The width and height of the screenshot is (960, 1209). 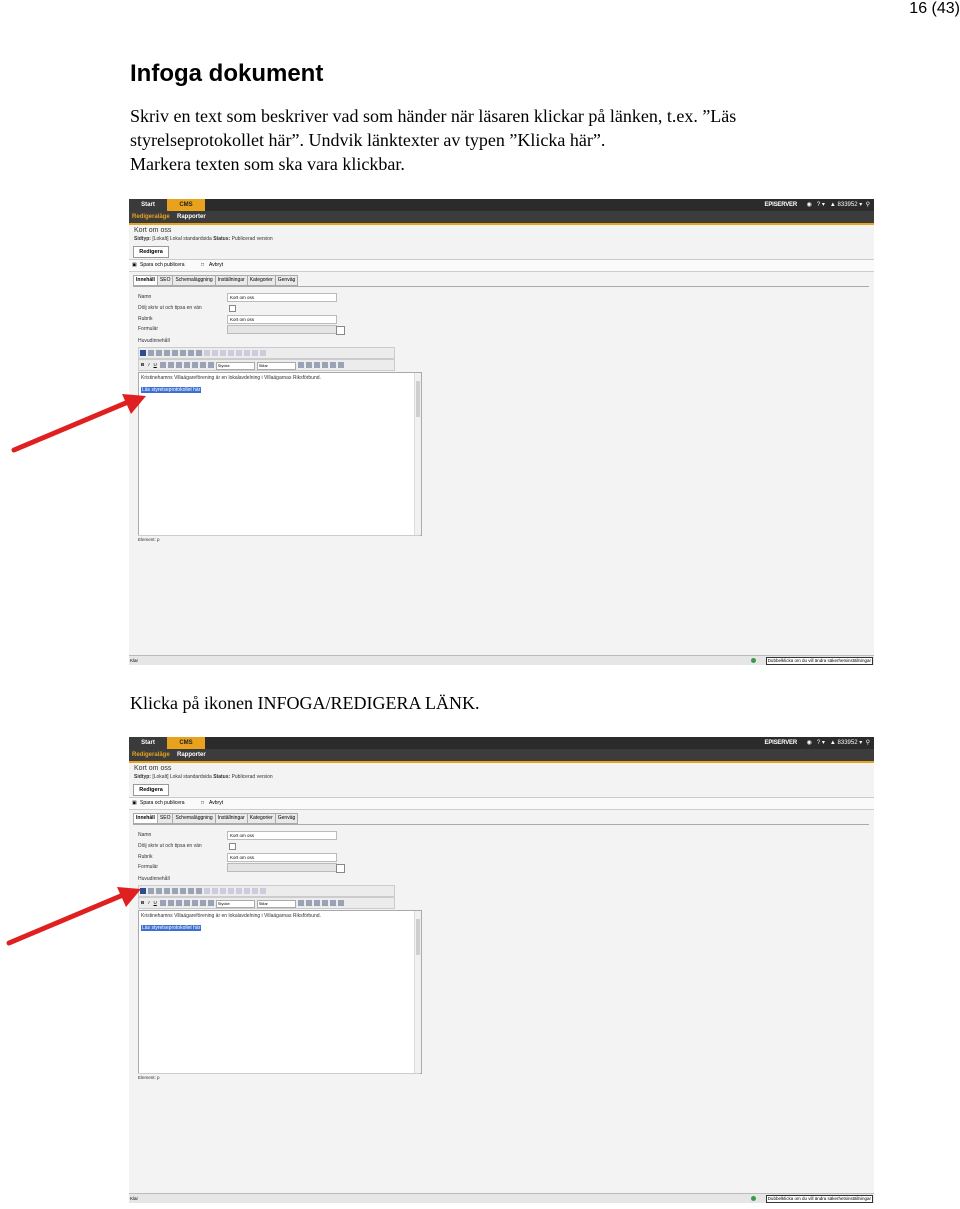 What do you see at coordinates (316, 365) in the screenshot?
I see `cleanup-icon` at bounding box center [316, 365].